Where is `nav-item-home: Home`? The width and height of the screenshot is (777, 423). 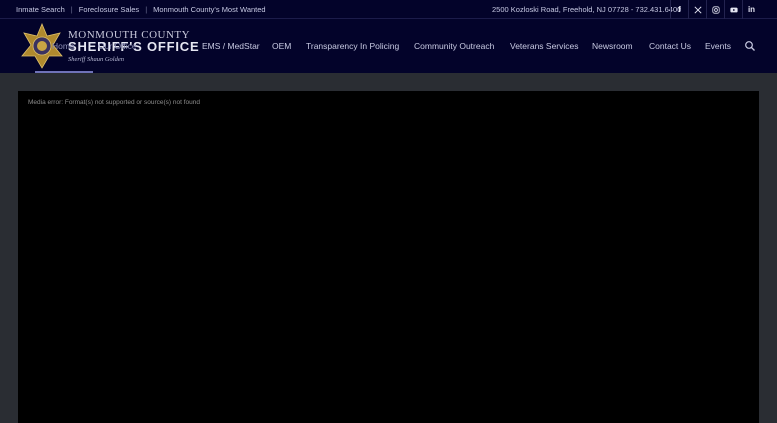
nav-item-home: Home is located at coordinates (63, 46).